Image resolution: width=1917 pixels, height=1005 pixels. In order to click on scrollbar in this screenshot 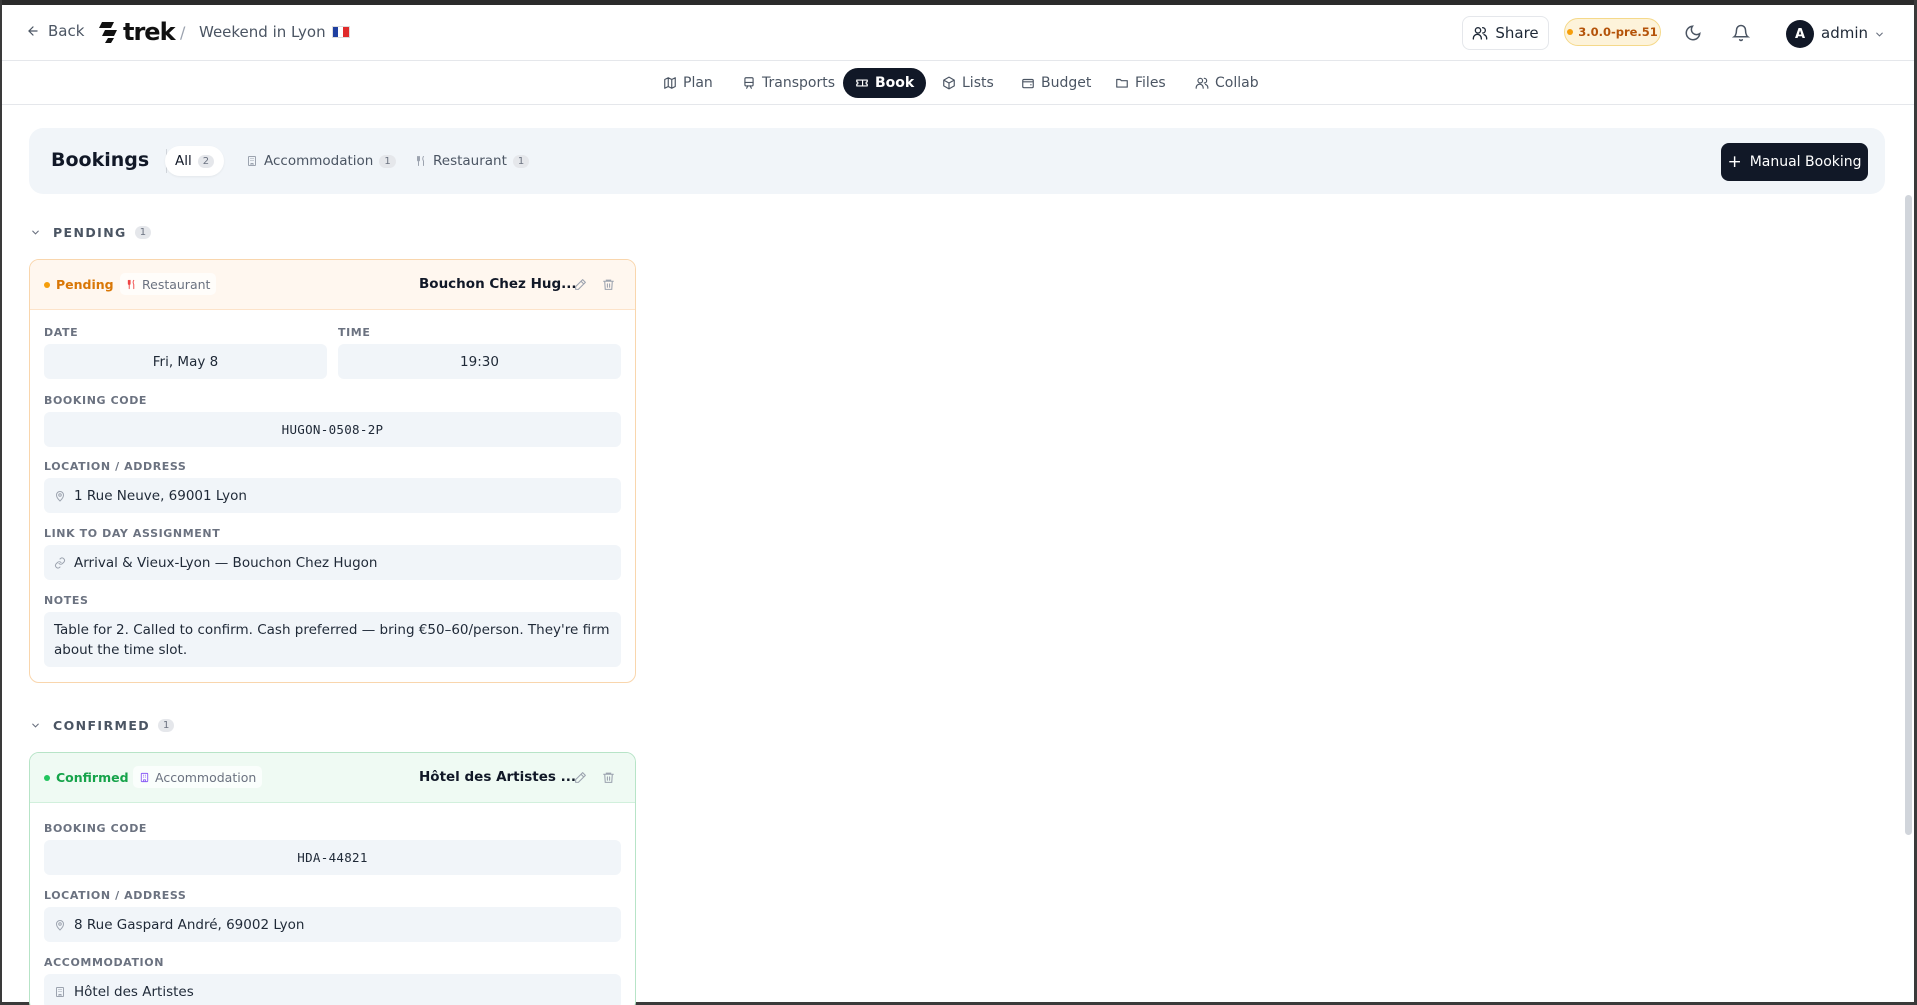, I will do `click(1908, 515)`.